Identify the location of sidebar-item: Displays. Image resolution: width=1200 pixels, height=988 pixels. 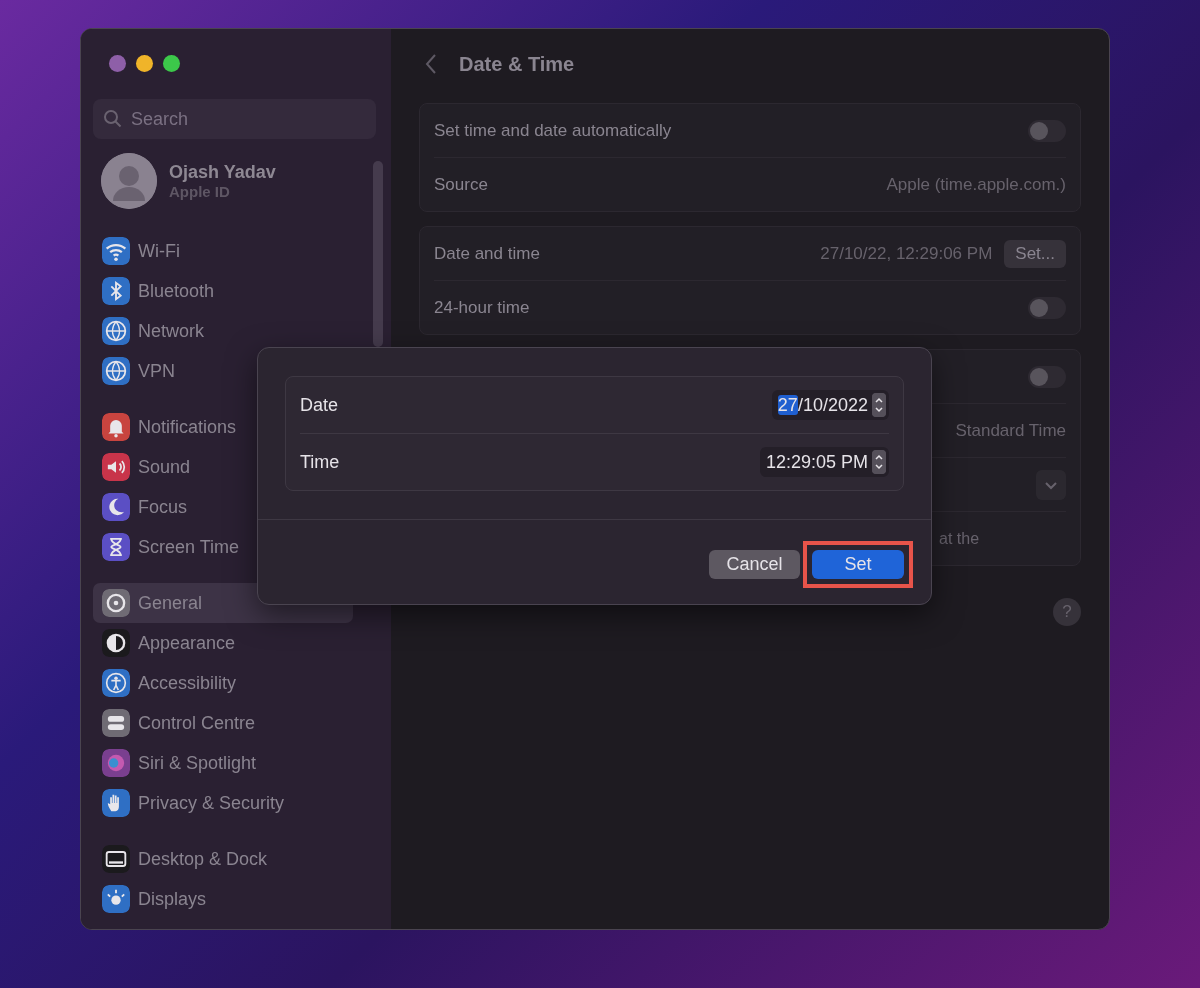
(223, 899).